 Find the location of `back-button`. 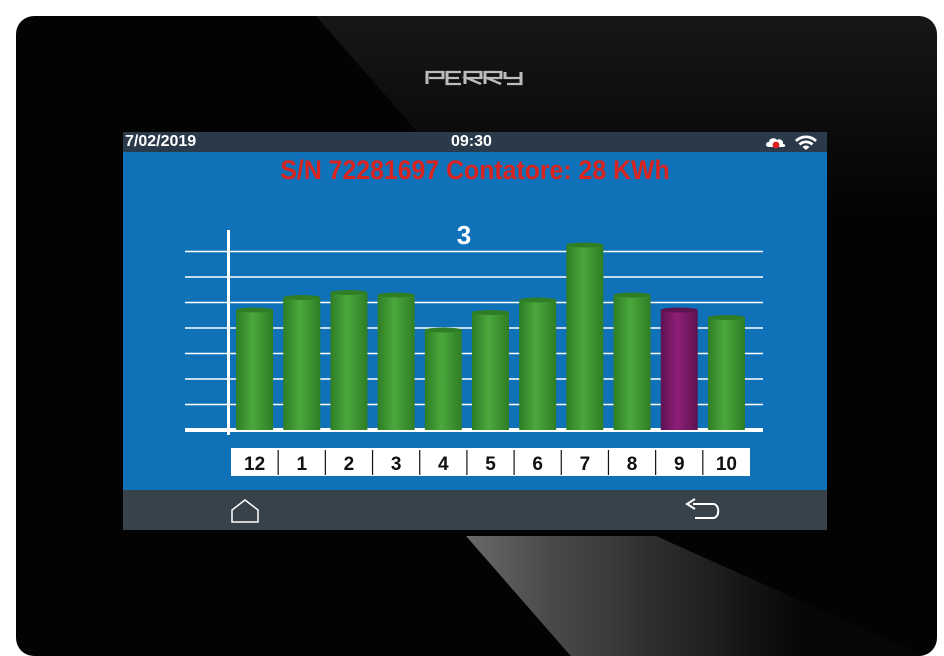

back-button is located at coordinates (701, 511).